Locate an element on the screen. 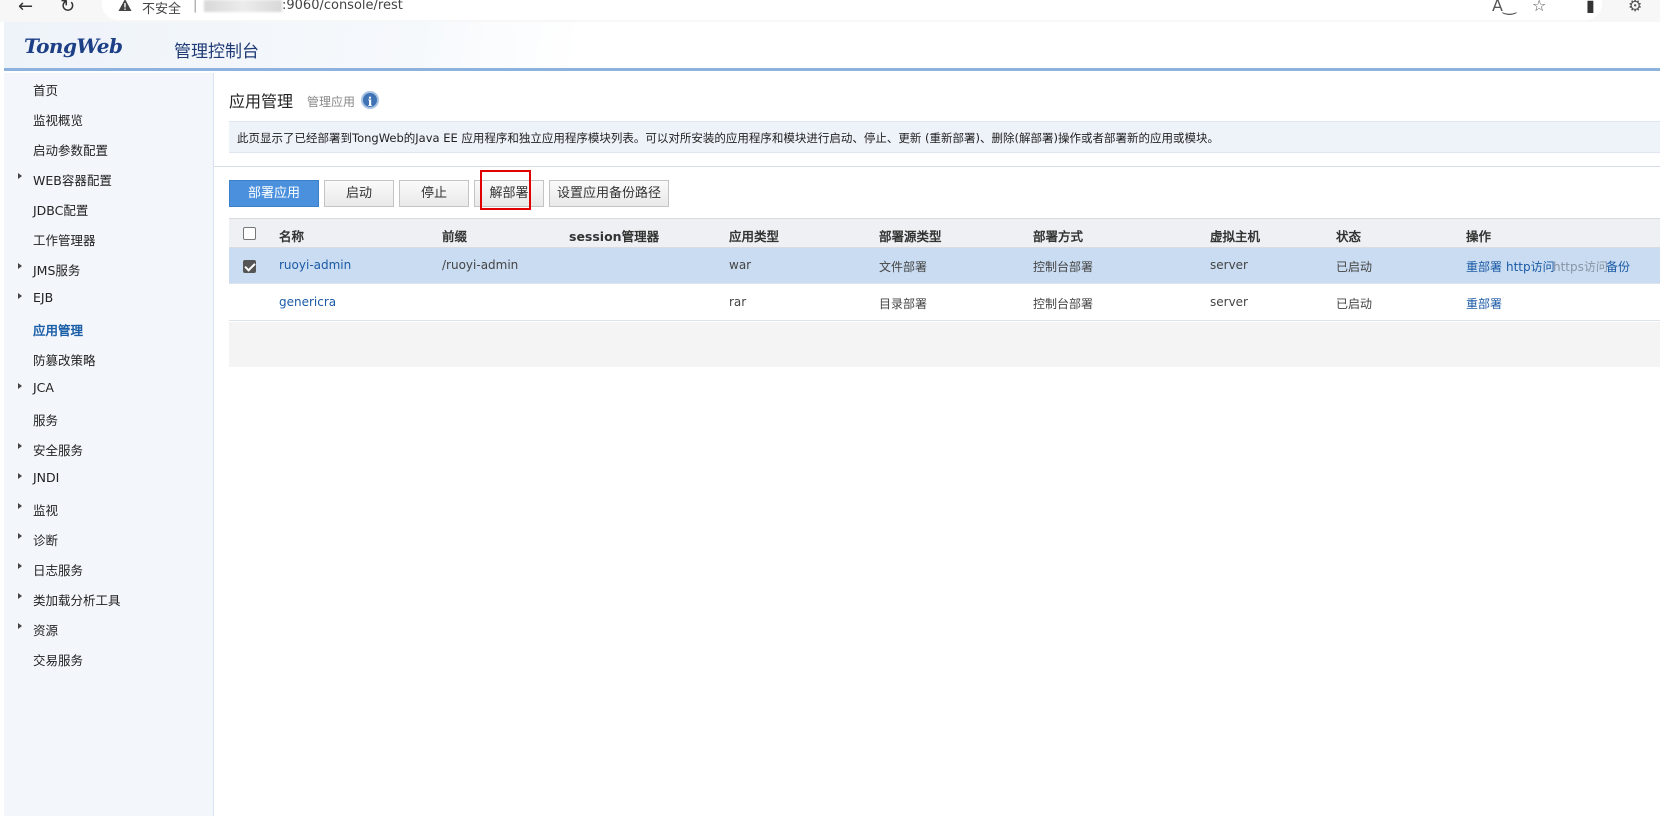 This screenshot has width=1660, height=816. back-arrow-icon: ← is located at coordinates (25, 8).